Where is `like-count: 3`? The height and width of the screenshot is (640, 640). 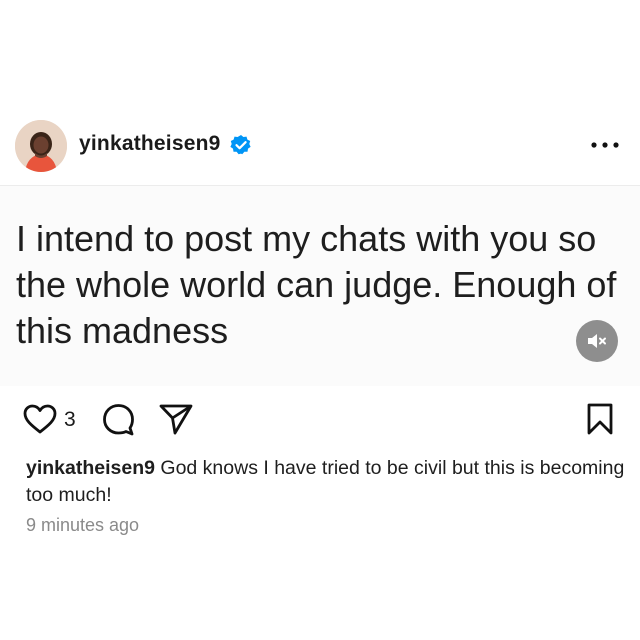
like-count: 3 is located at coordinates (70, 420).